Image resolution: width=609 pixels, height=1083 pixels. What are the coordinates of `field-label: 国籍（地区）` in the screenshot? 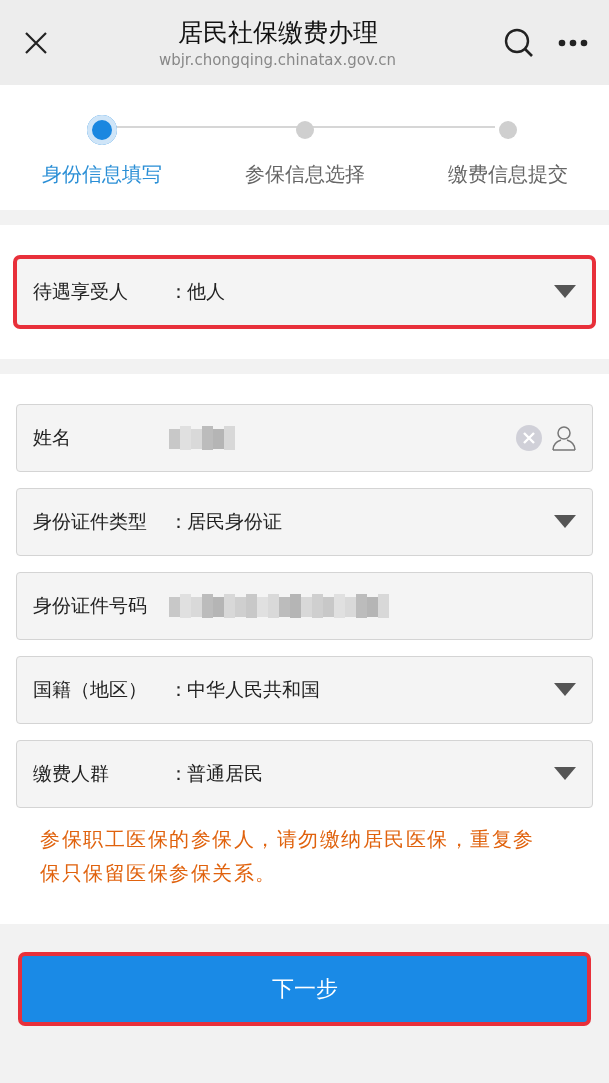 It's located at (90, 689).